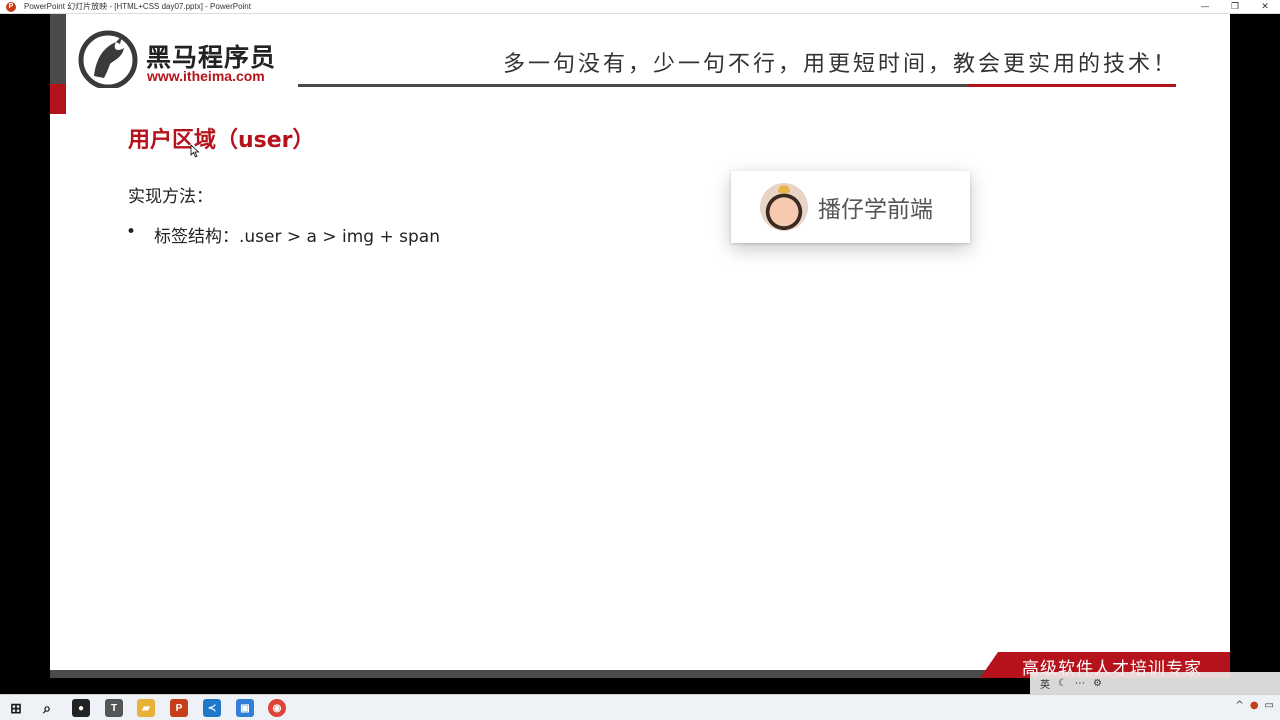 This screenshot has width=1280, height=720. Describe the element at coordinates (1062, 683) in the screenshot. I see `moon-icon: ☾` at that location.